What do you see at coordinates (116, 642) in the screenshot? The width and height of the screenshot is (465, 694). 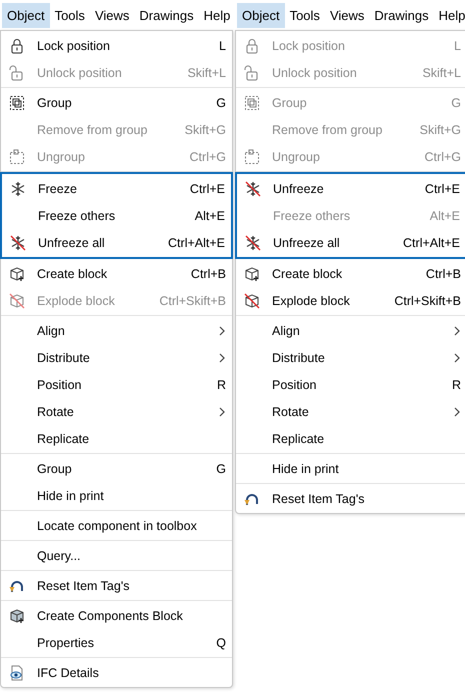 I see `menu-item: Properties Q` at bounding box center [116, 642].